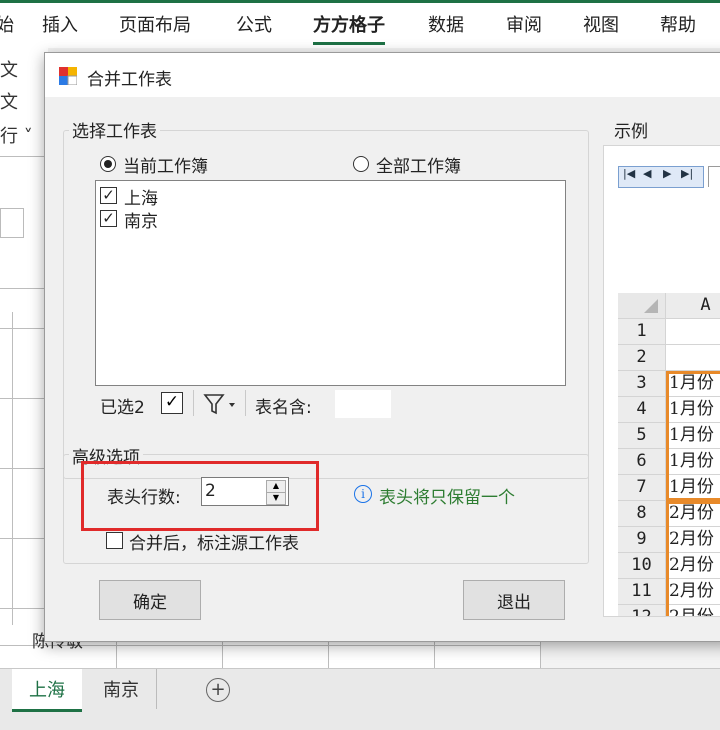  What do you see at coordinates (7, 24) in the screenshot?
I see `tab-home: 始` at bounding box center [7, 24].